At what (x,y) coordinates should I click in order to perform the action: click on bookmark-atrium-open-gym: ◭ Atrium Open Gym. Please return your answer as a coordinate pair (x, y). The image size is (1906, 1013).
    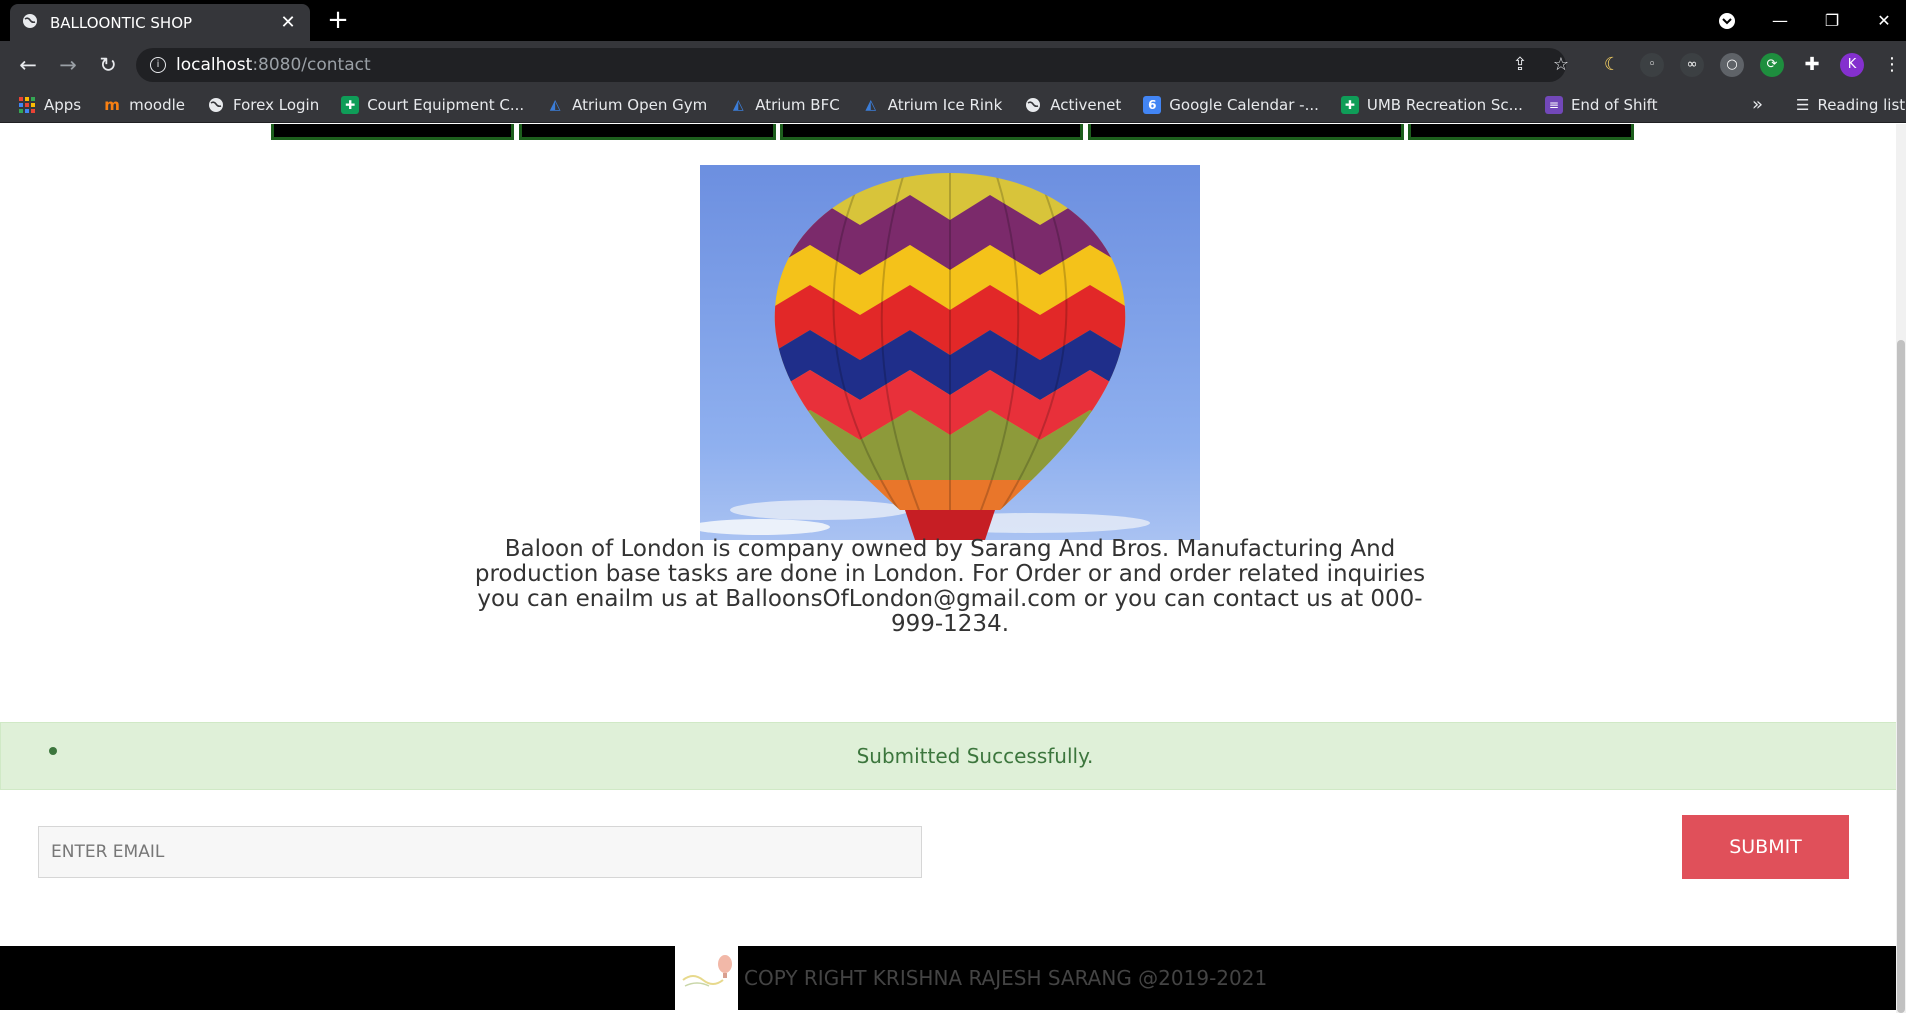
    Looking at the image, I should click on (626, 105).